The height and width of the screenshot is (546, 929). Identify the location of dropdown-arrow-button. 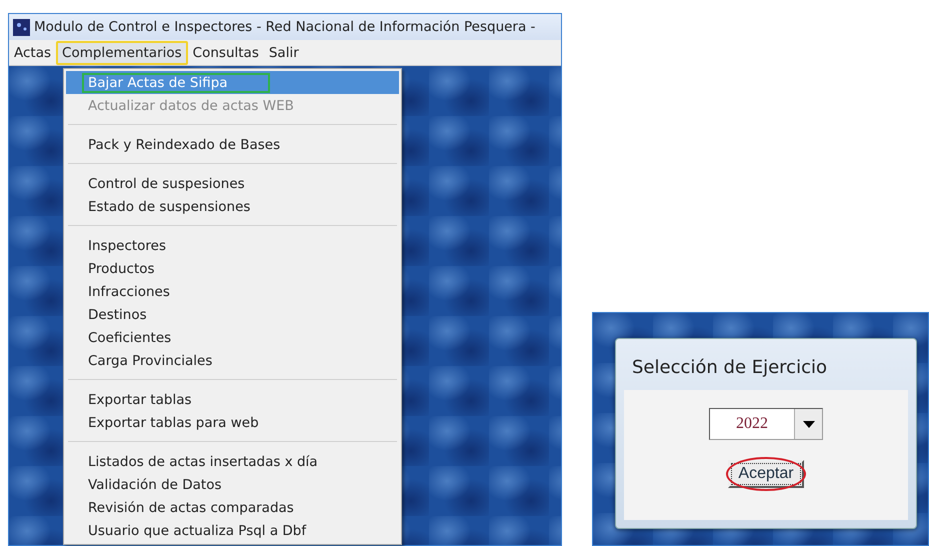
(808, 424).